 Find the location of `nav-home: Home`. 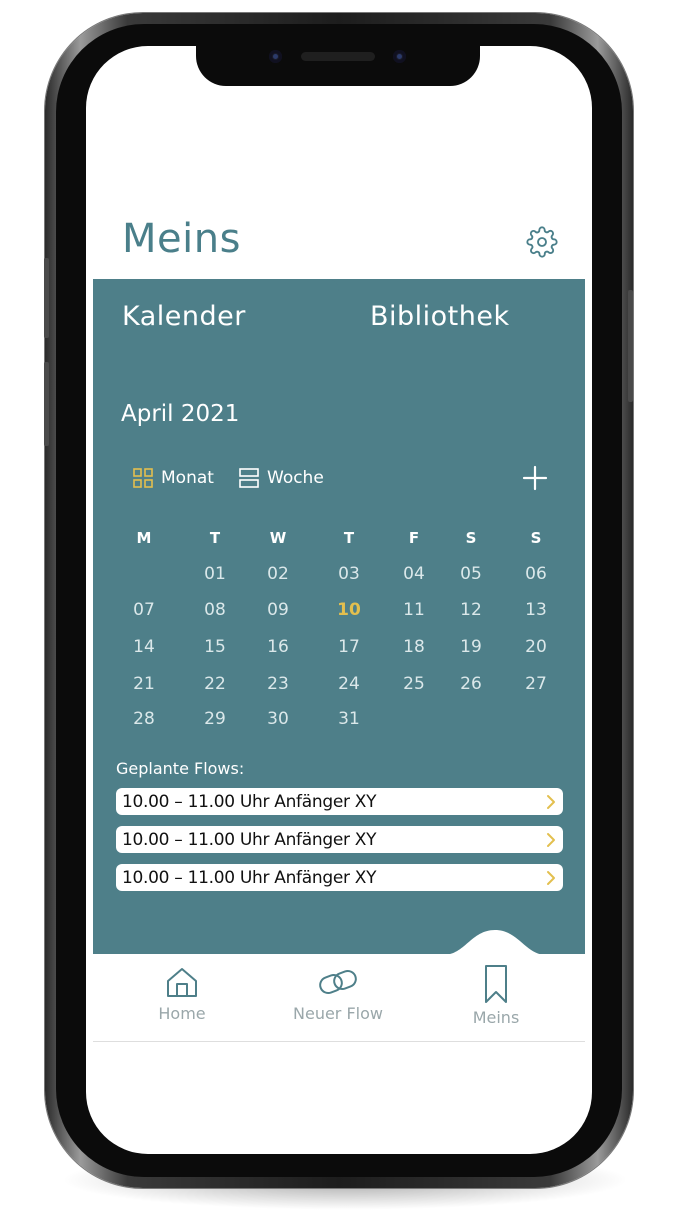

nav-home: Home is located at coordinates (182, 993).